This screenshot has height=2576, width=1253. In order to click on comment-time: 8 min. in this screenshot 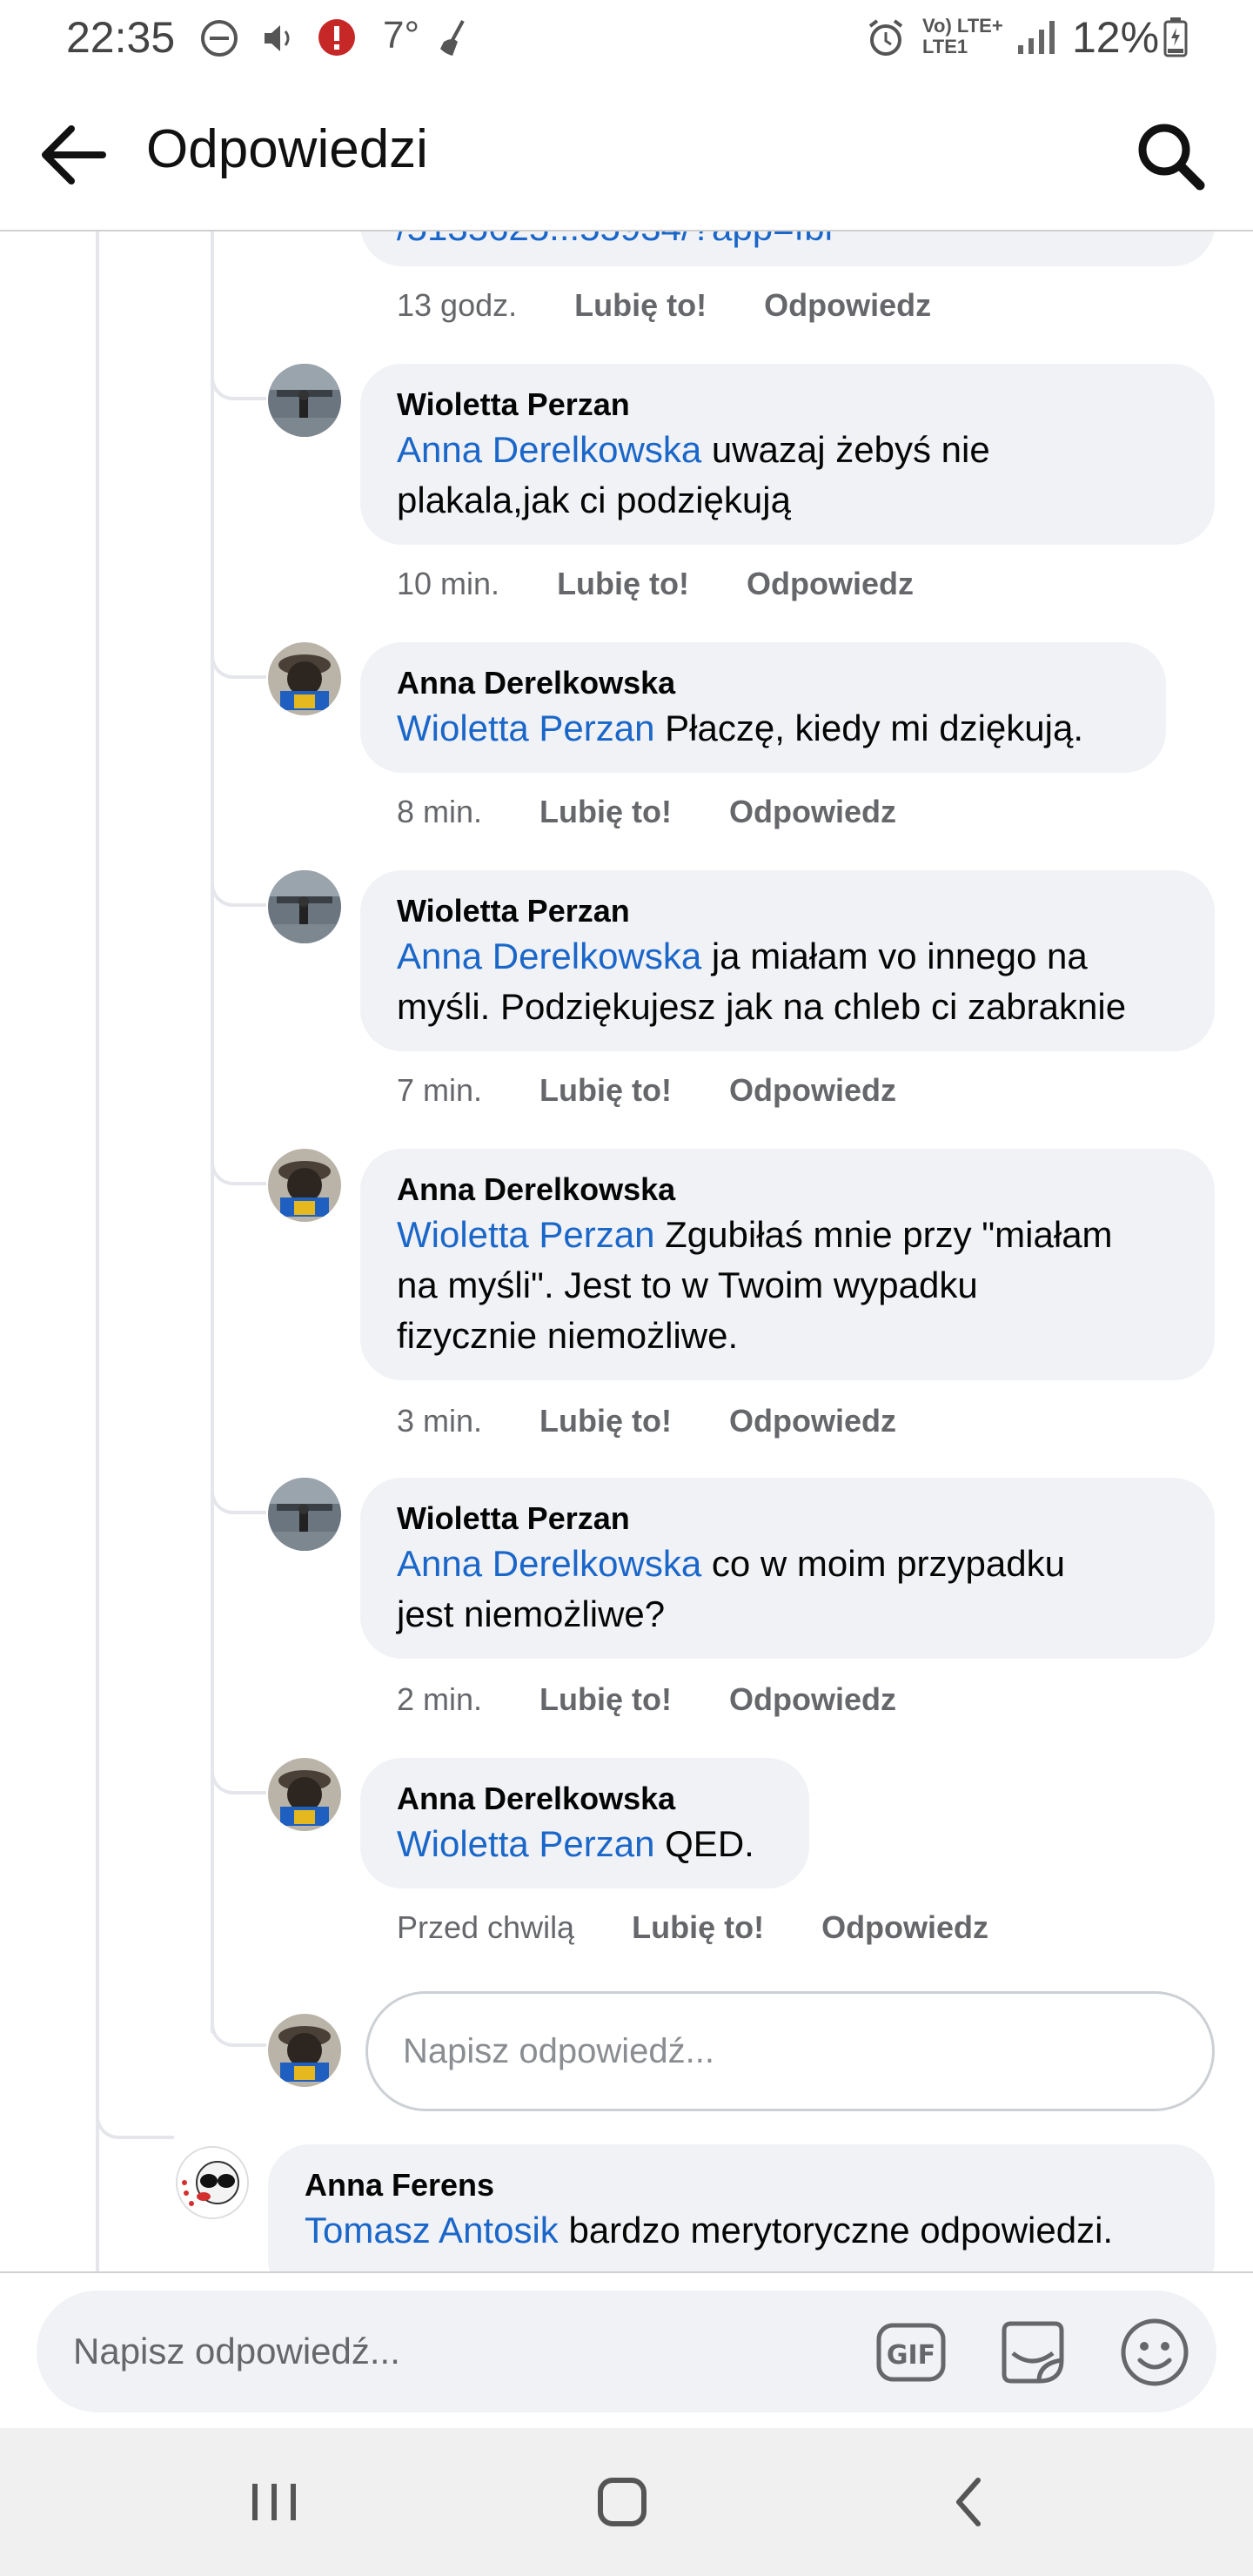, I will do `click(440, 812)`.